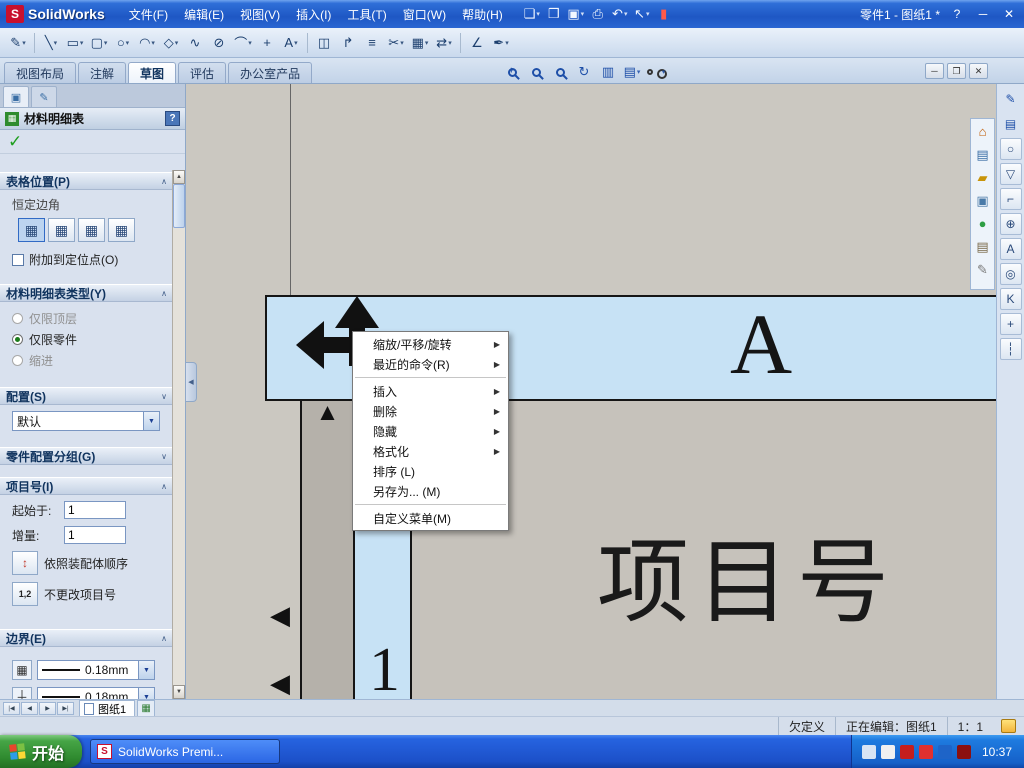  I want to click on undo-icon: ↶, so click(620, 14).